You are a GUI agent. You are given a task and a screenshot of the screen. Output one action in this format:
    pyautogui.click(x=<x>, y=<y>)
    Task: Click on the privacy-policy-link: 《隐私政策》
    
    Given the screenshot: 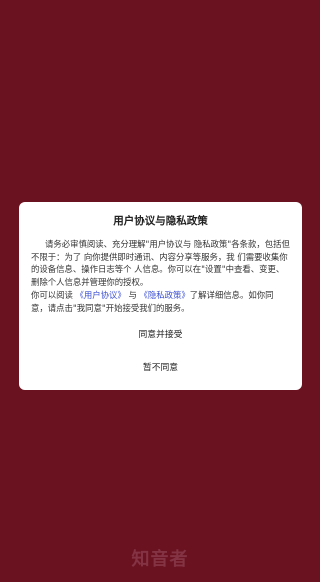 What is the action you would take?
    pyautogui.click(x=165, y=295)
    